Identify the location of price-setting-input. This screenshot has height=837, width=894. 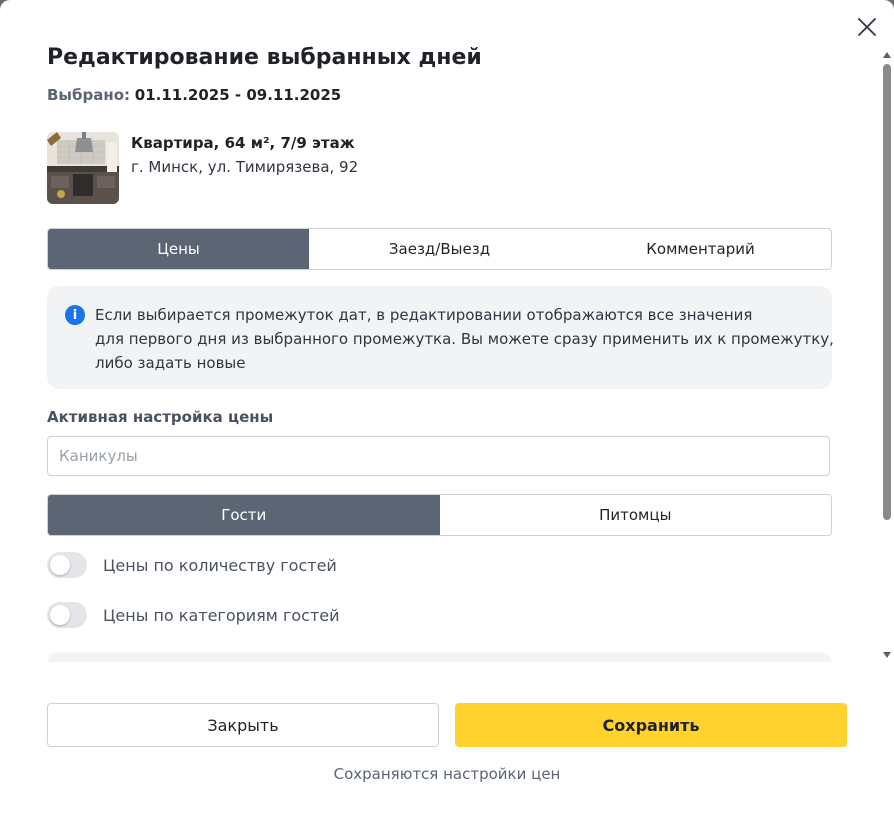
(438, 456).